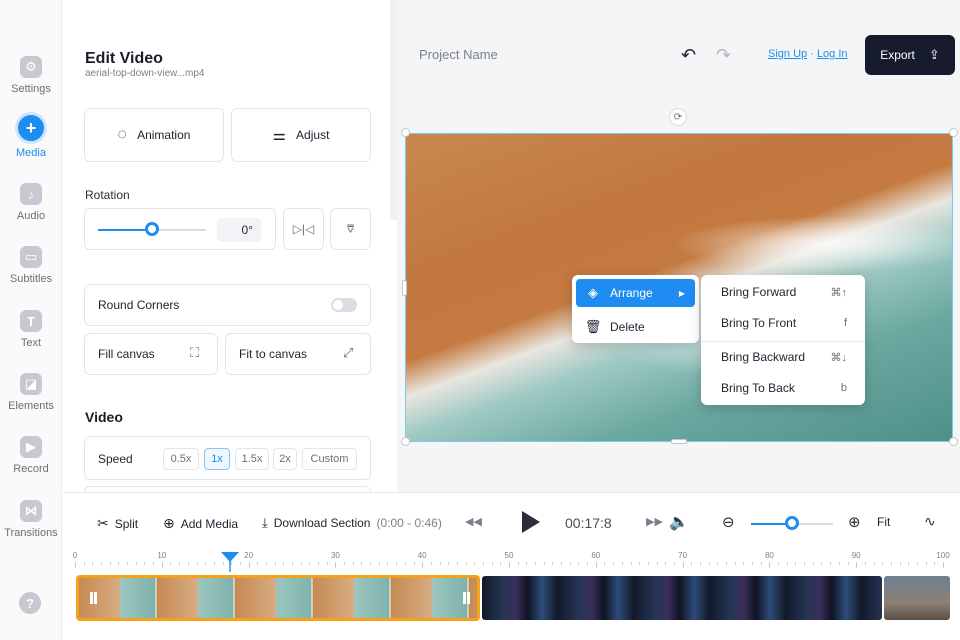 The image size is (960, 640). I want to click on timeline-ruler: 0 10 20 30 40 50 60 70 80 90 100, so click(511, 560).